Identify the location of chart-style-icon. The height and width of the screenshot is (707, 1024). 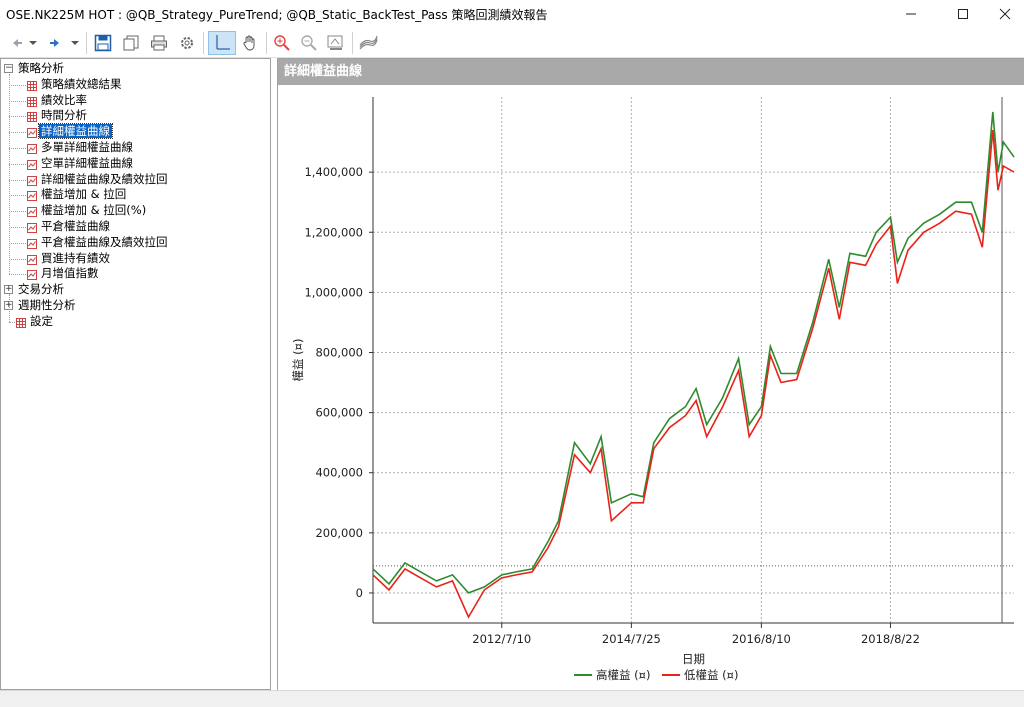
(368, 43).